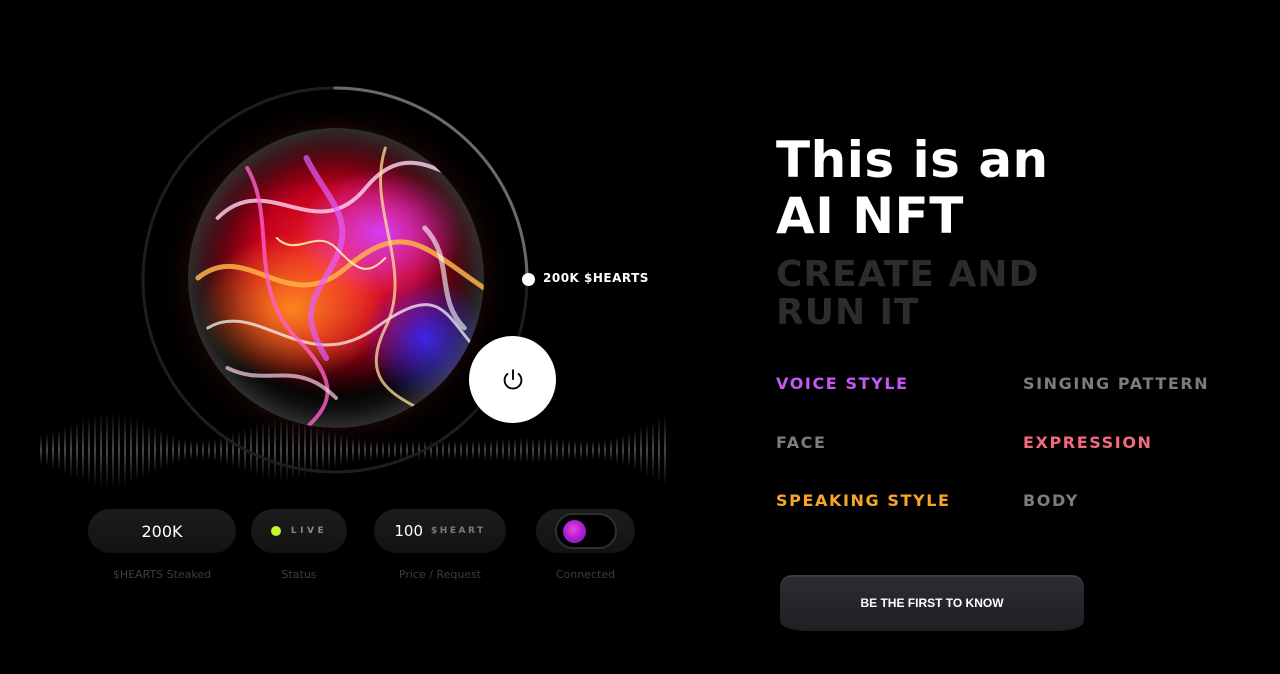 This screenshot has width=1280, height=674. I want to click on feature-face: FACE, so click(801, 442).